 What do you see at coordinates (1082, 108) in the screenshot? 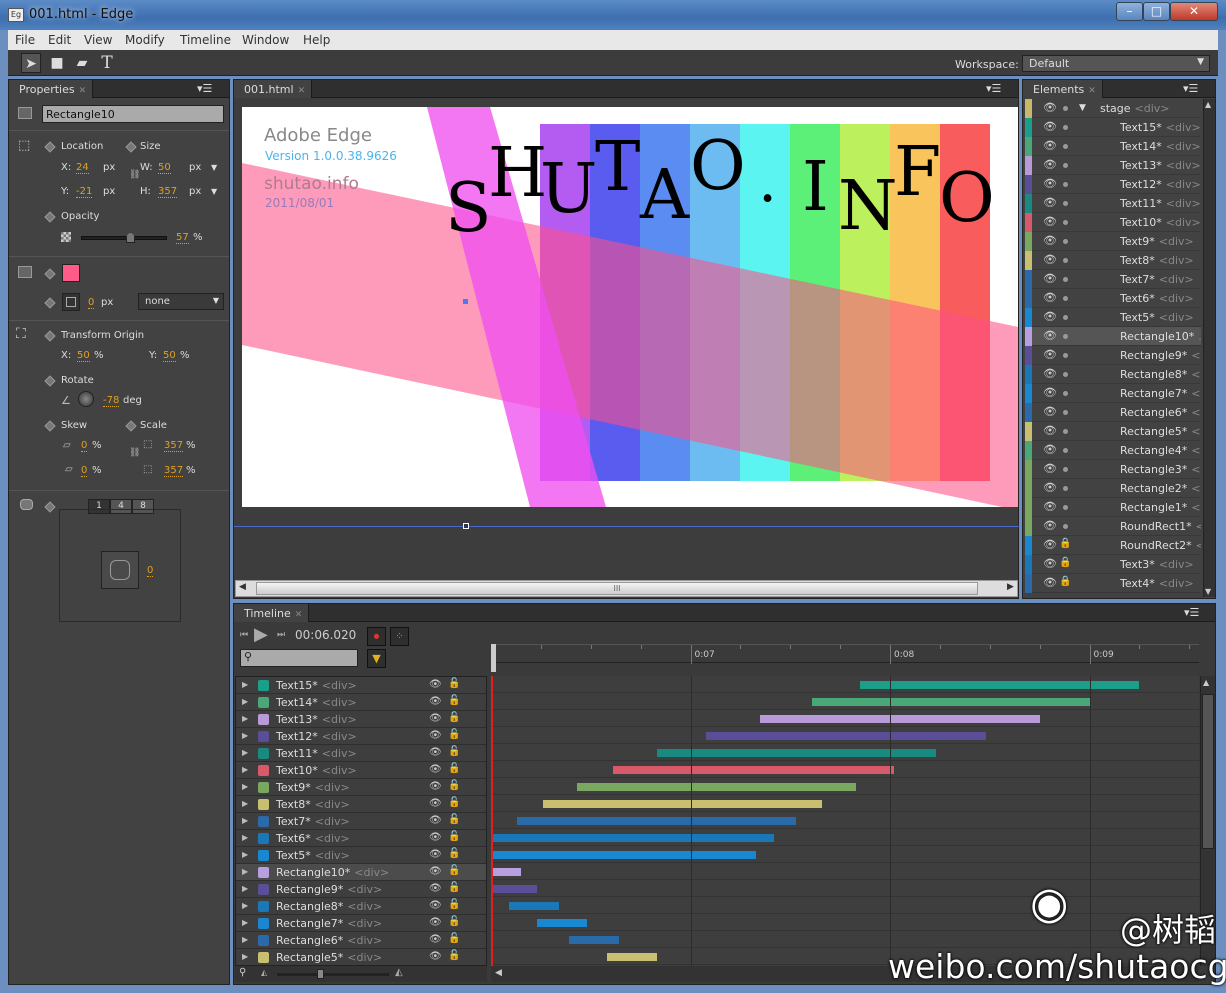
I see `expand-arrow-icon: ▼` at bounding box center [1082, 108].